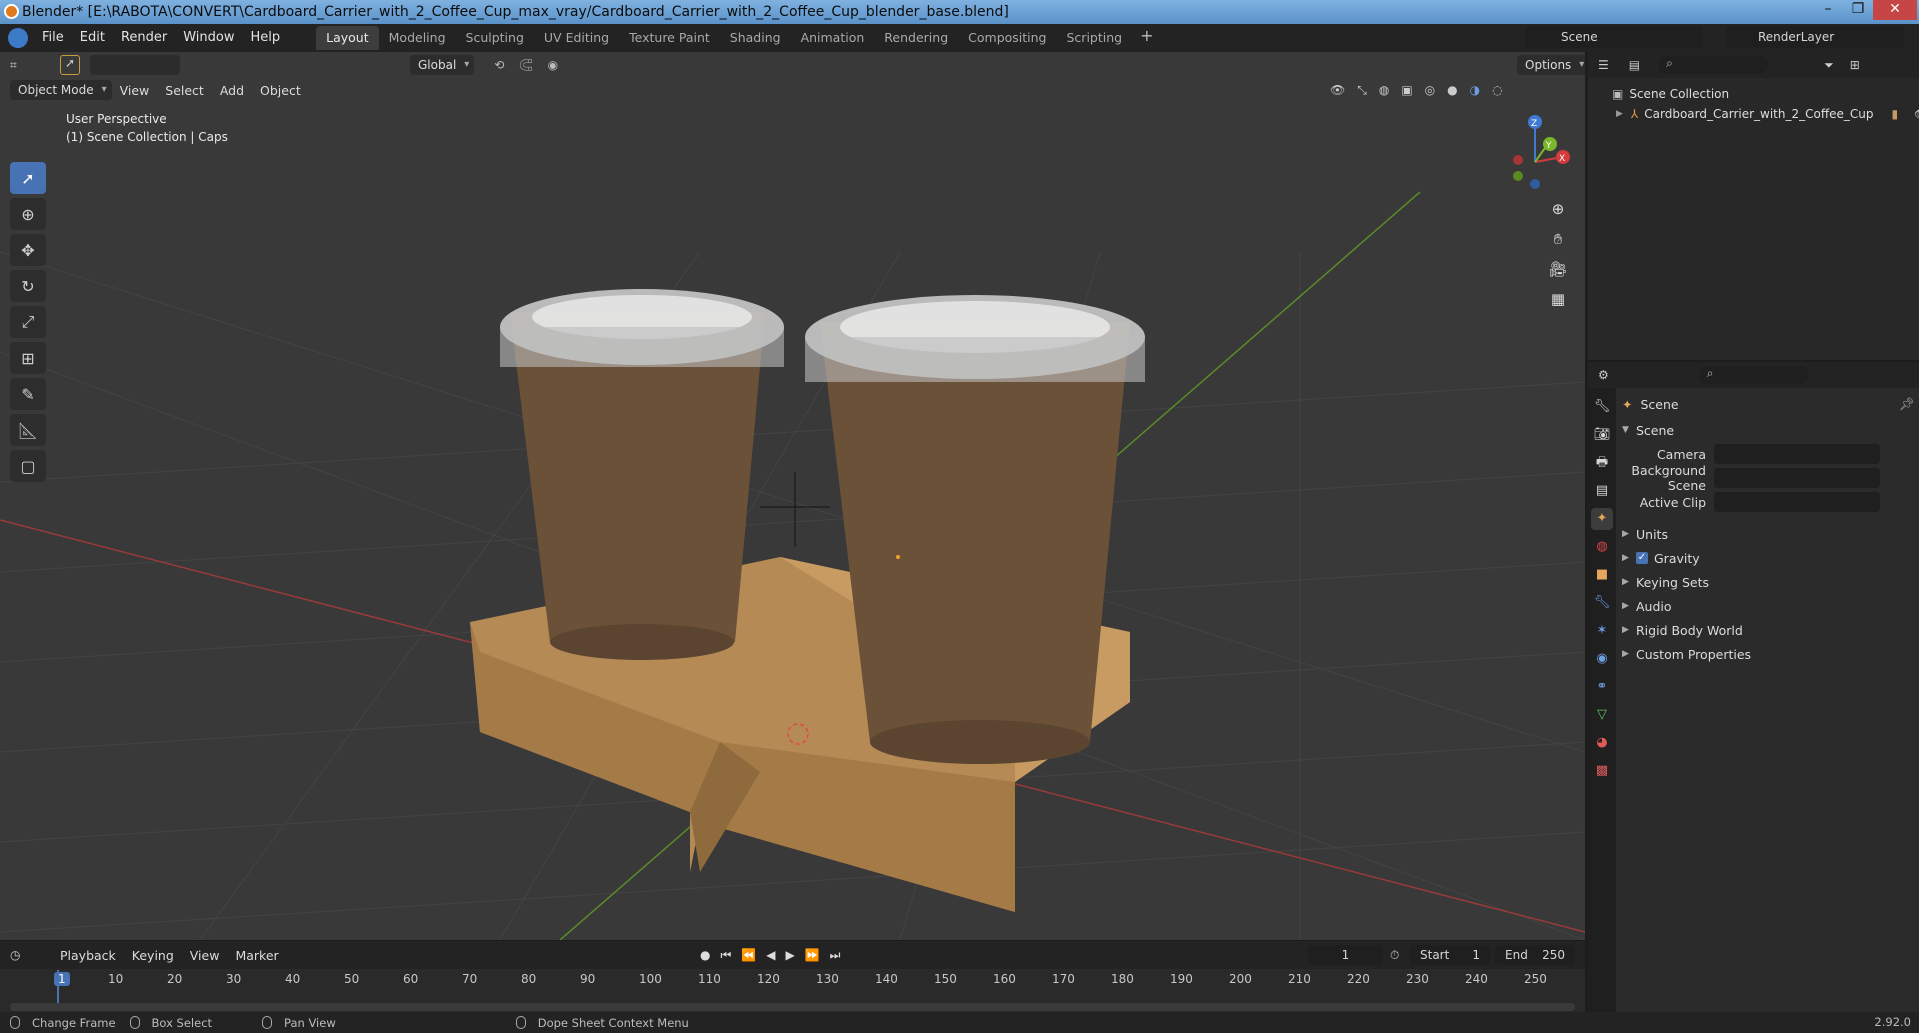 The height and width of the screenshot is (1033, 1919). Describe the element at coordinates (725, 955) in the screenshot. I see `jump-start-icon: ⏮` at that location.